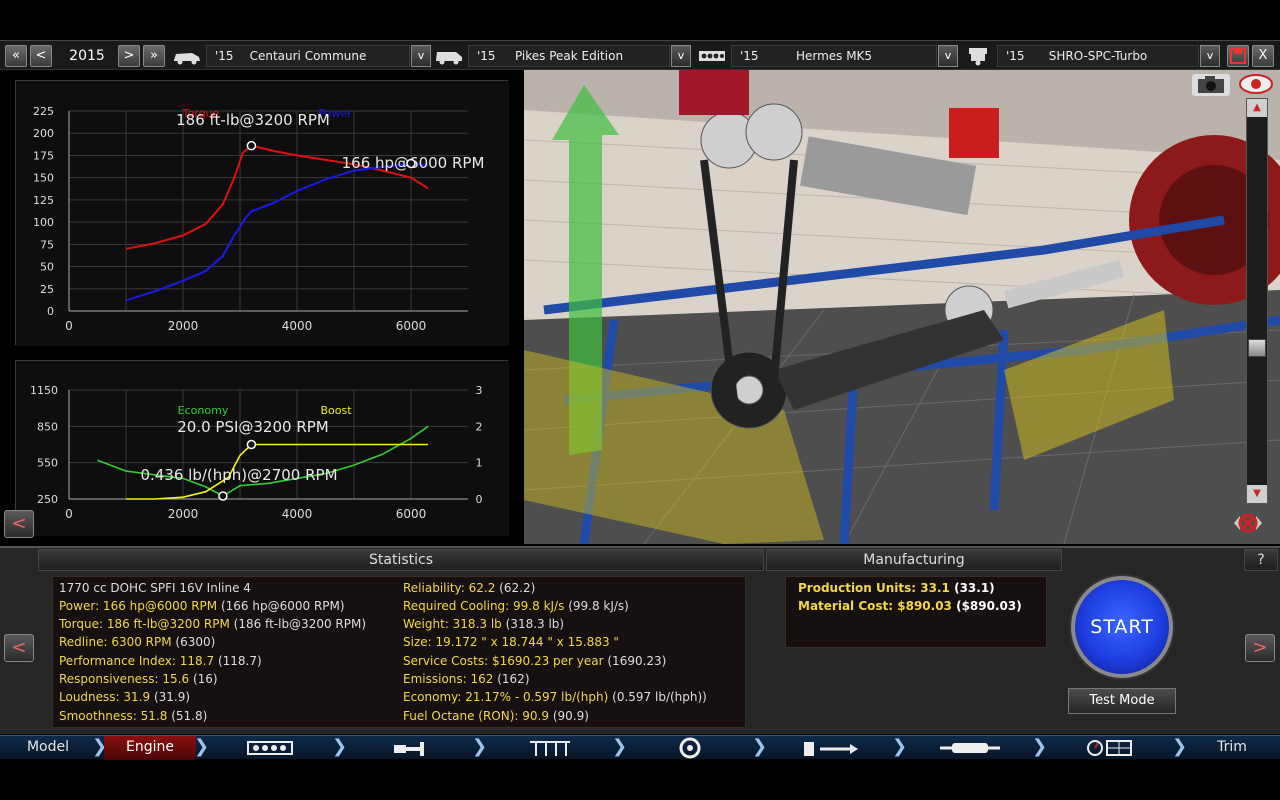 This screenshot has height=800, width=1280. I want to click on engine-variant-select: '15 SHRO-SPC-Turbo, so click(1098, 56).